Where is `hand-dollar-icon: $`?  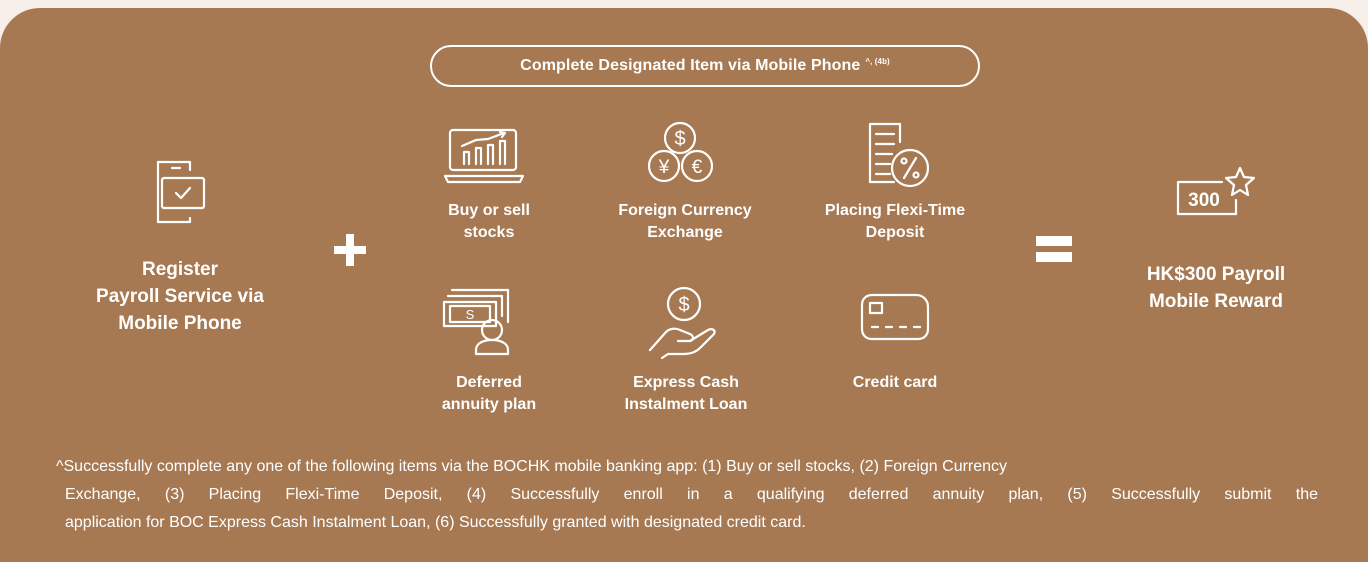 hand-dollar-icon: $ is located at coordinates (684, 323).